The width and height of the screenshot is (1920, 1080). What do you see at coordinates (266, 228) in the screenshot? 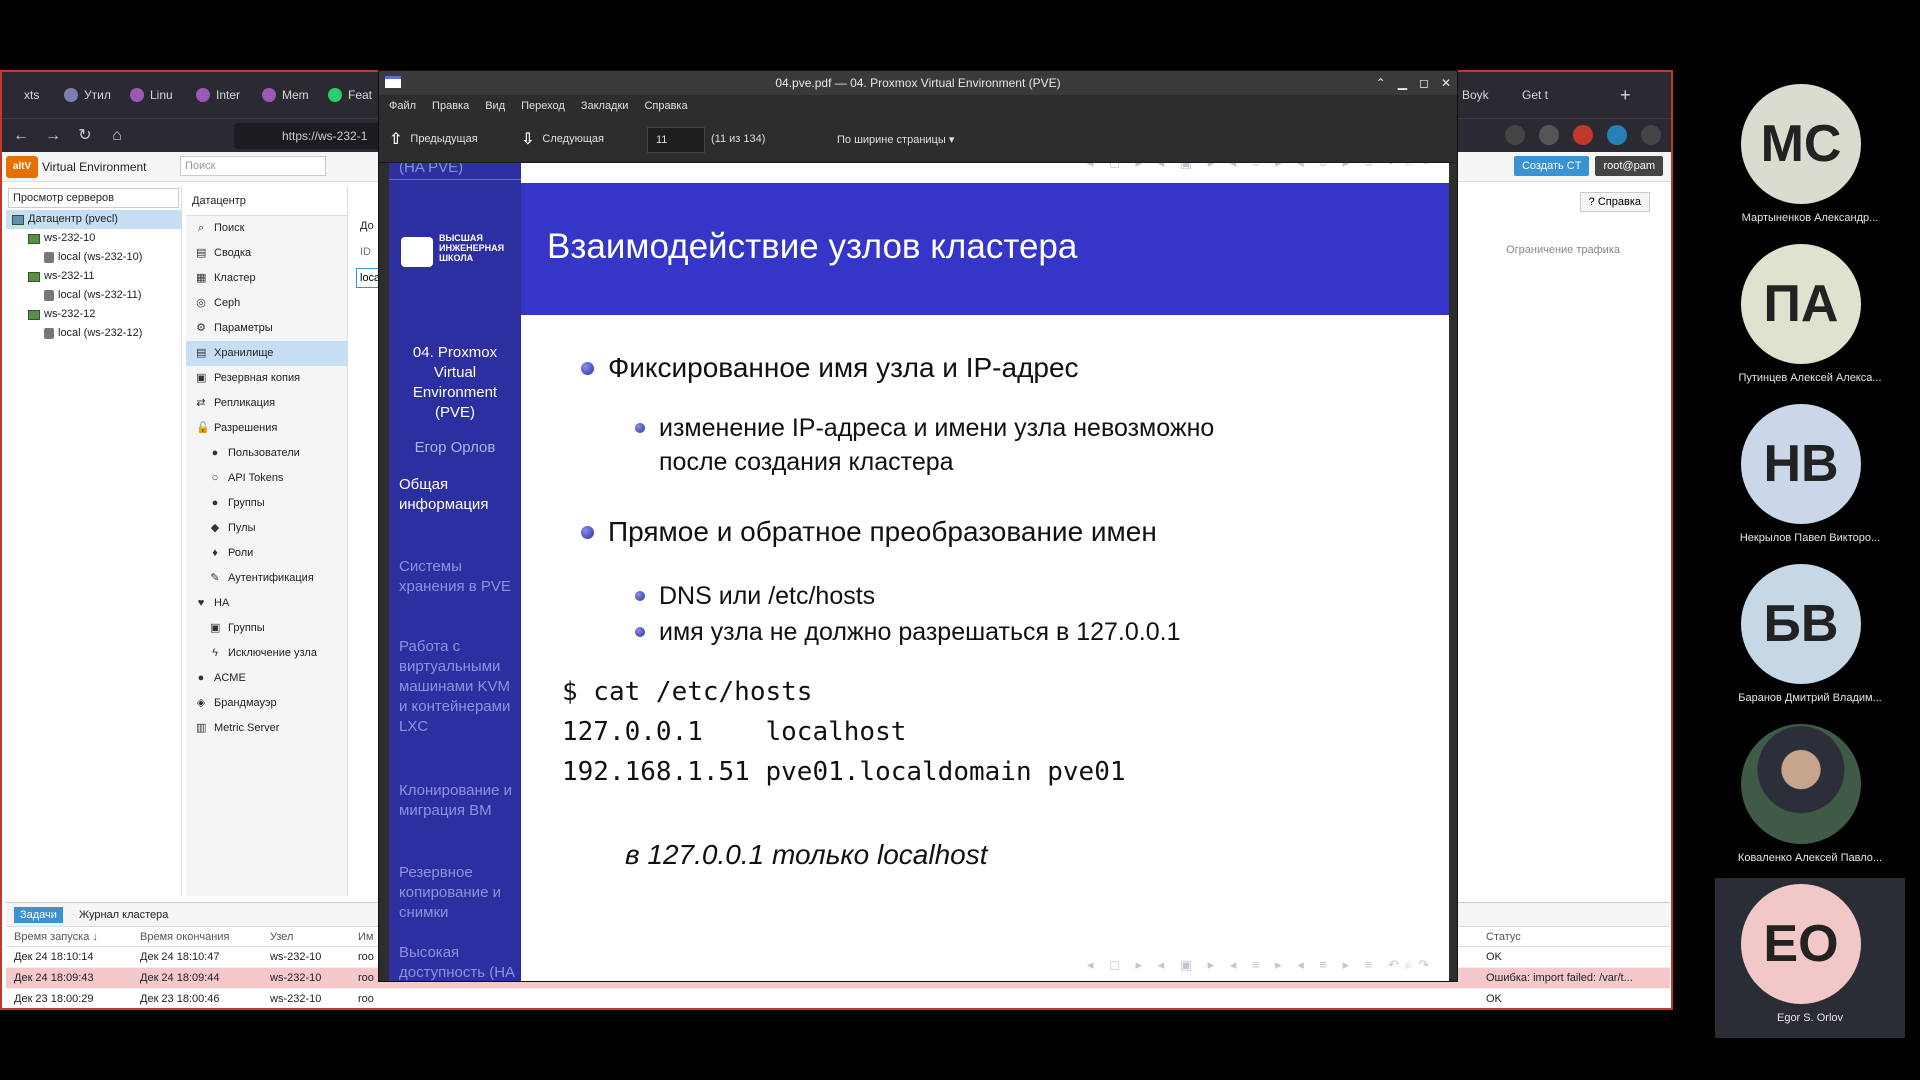
I see `menu-item: ⌕ Поиск` at bounding box center [266, 228].